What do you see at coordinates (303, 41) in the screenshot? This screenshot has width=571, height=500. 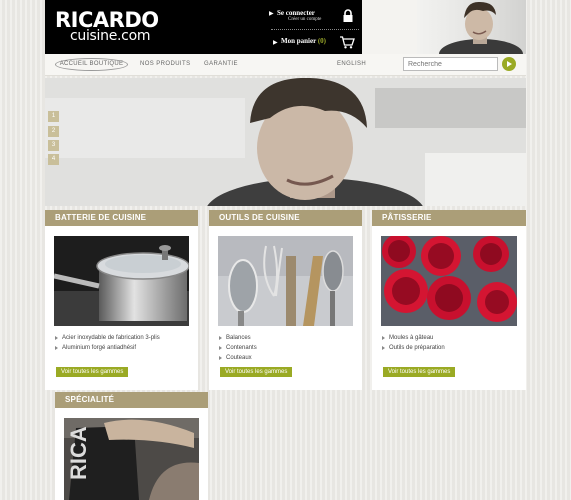 I see `cart-label: Mon panier (0)` at bounding box center [303, 41].